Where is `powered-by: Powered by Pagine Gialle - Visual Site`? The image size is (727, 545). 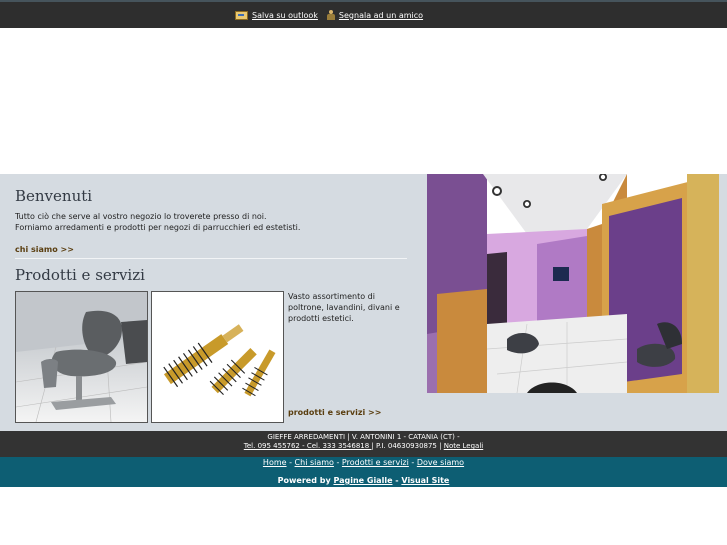 powered-by: Powered by Pagine Gialle - Visual Site is located at coordinates (363, 480).